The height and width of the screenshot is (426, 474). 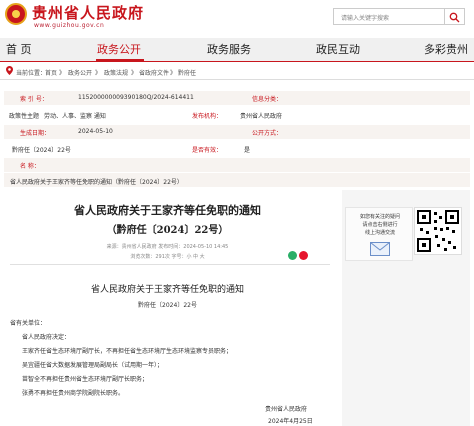 What do you see at coordinates (237, 115) in the screenshot?
I see `meta-row: 政策性主题 劳动、人事、监察 通知 发布机构： 贵州省人民政府` at bounding box center [237, 115].